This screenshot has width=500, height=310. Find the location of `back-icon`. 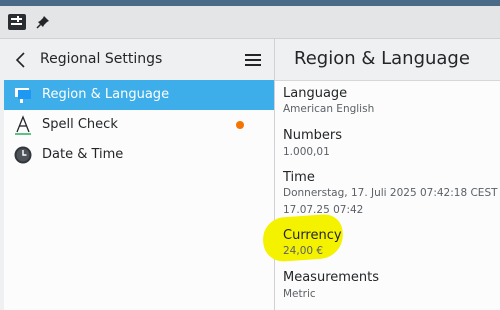

back-icon is located at coordinates (21, 60).